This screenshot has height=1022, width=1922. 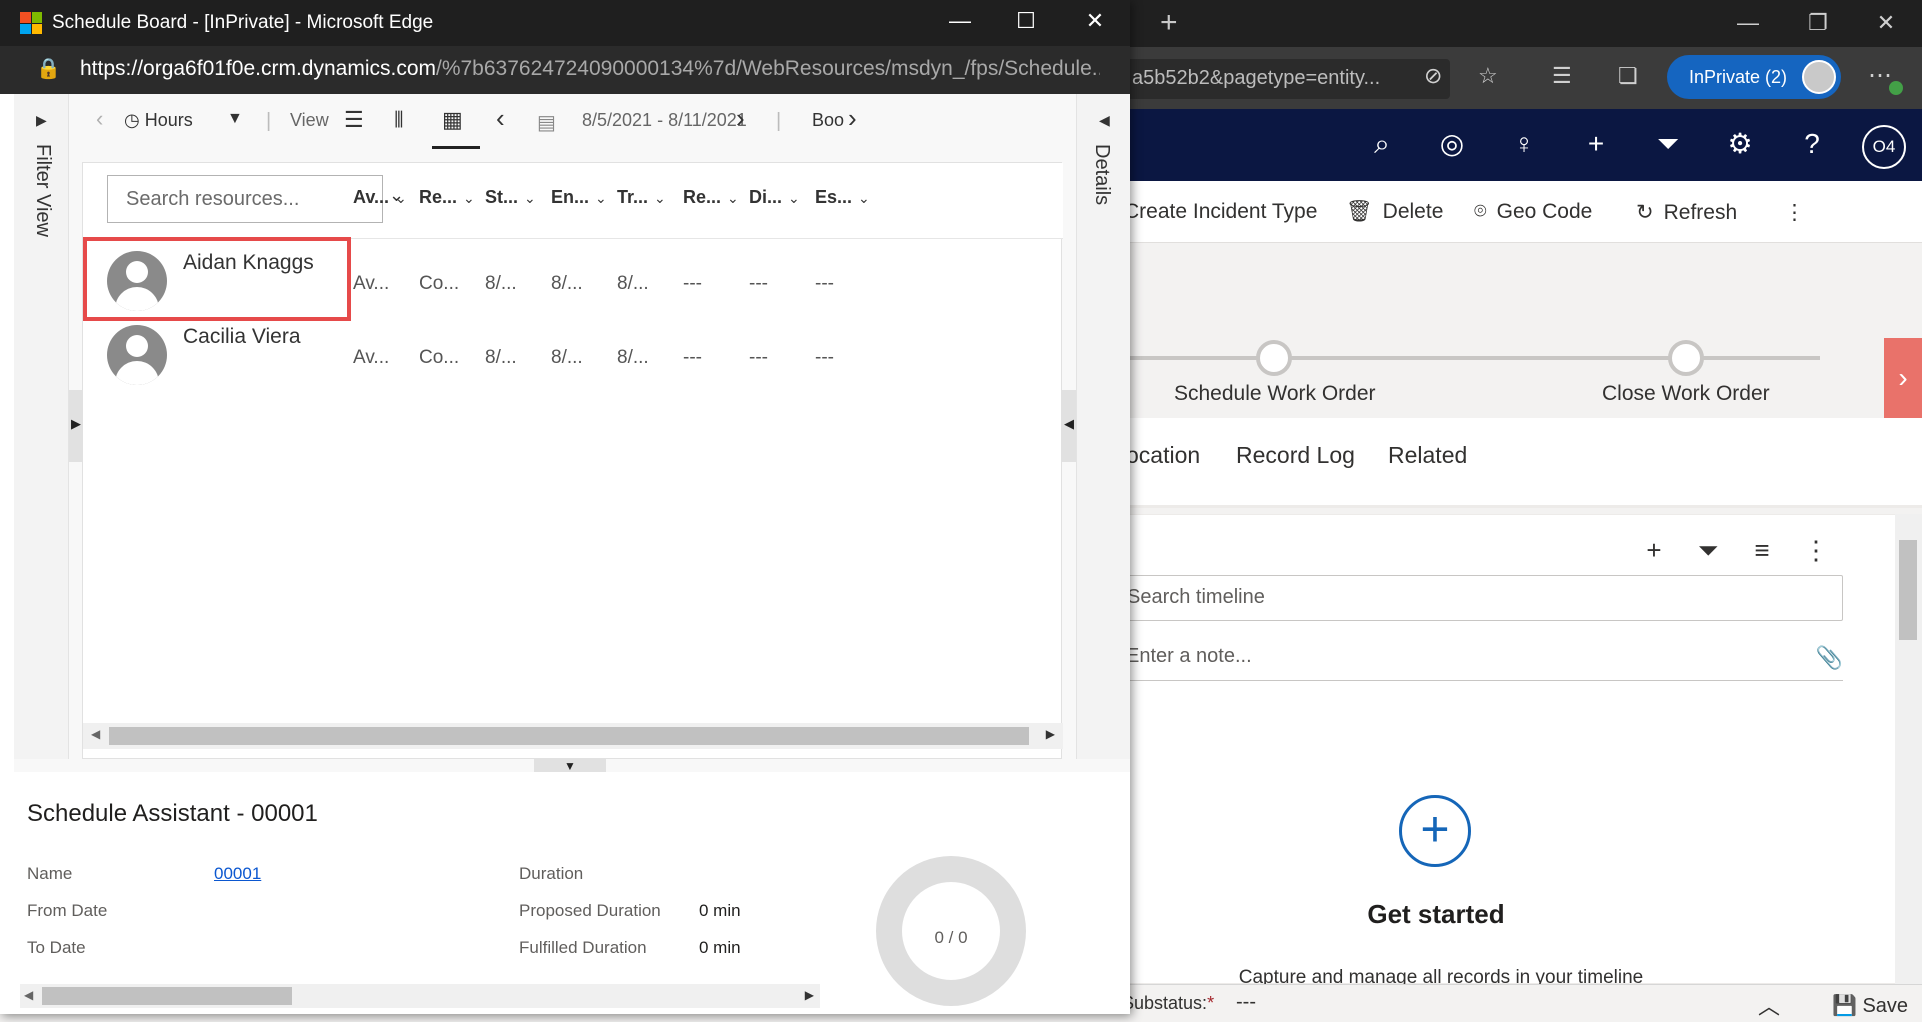 I want to click on column-header-availability: Av... ⌄, so click(x=380, y=197).